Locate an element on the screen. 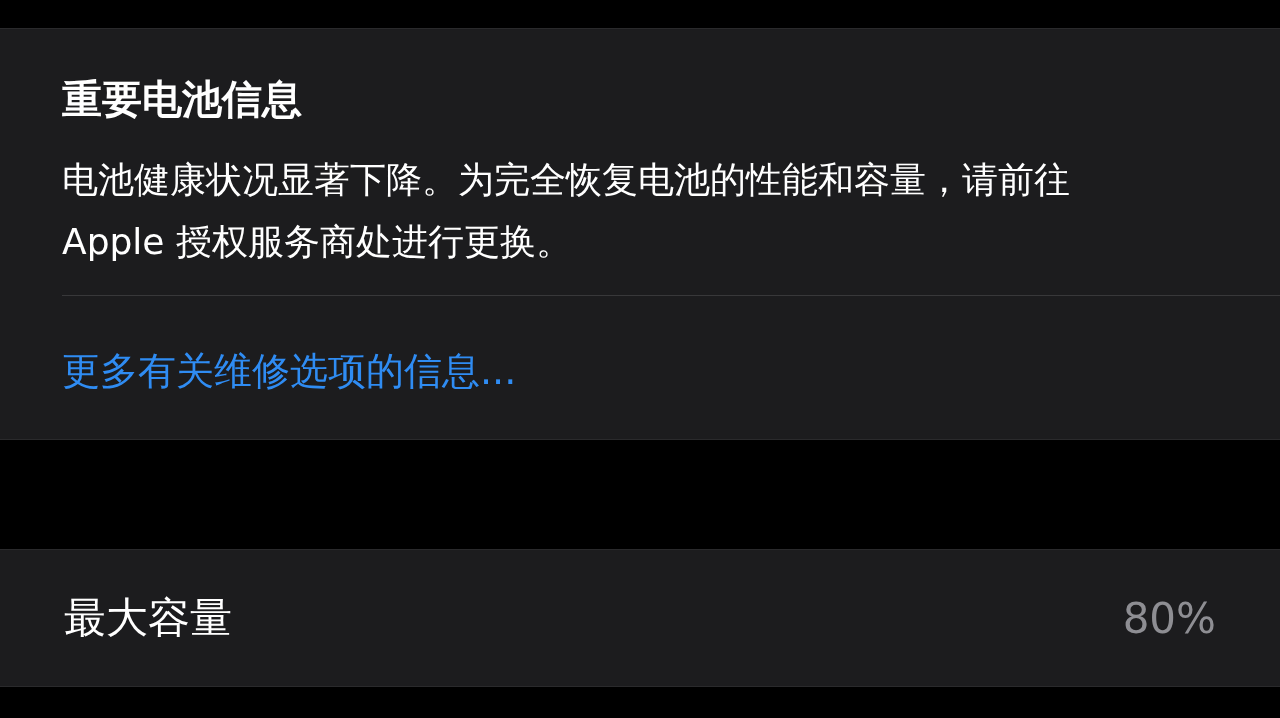  notice-title: 重要电池信息 is located at coordinates (182, 99).